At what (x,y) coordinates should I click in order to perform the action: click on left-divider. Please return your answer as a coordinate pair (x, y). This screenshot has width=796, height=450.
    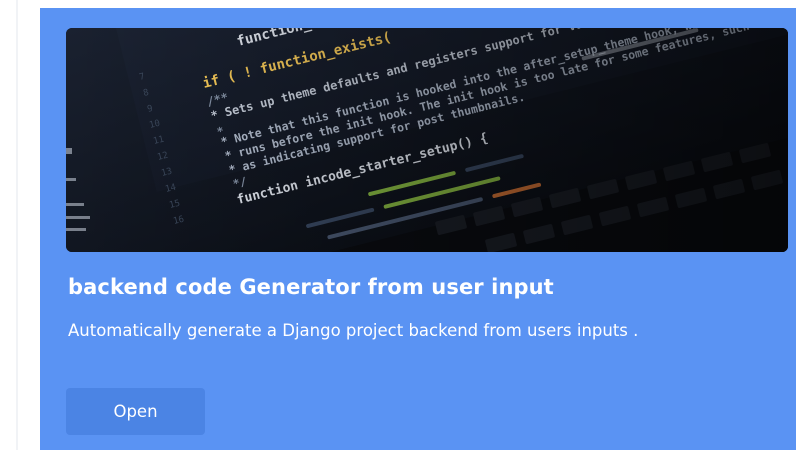
    Looking at the image, I should click on (17, 225).